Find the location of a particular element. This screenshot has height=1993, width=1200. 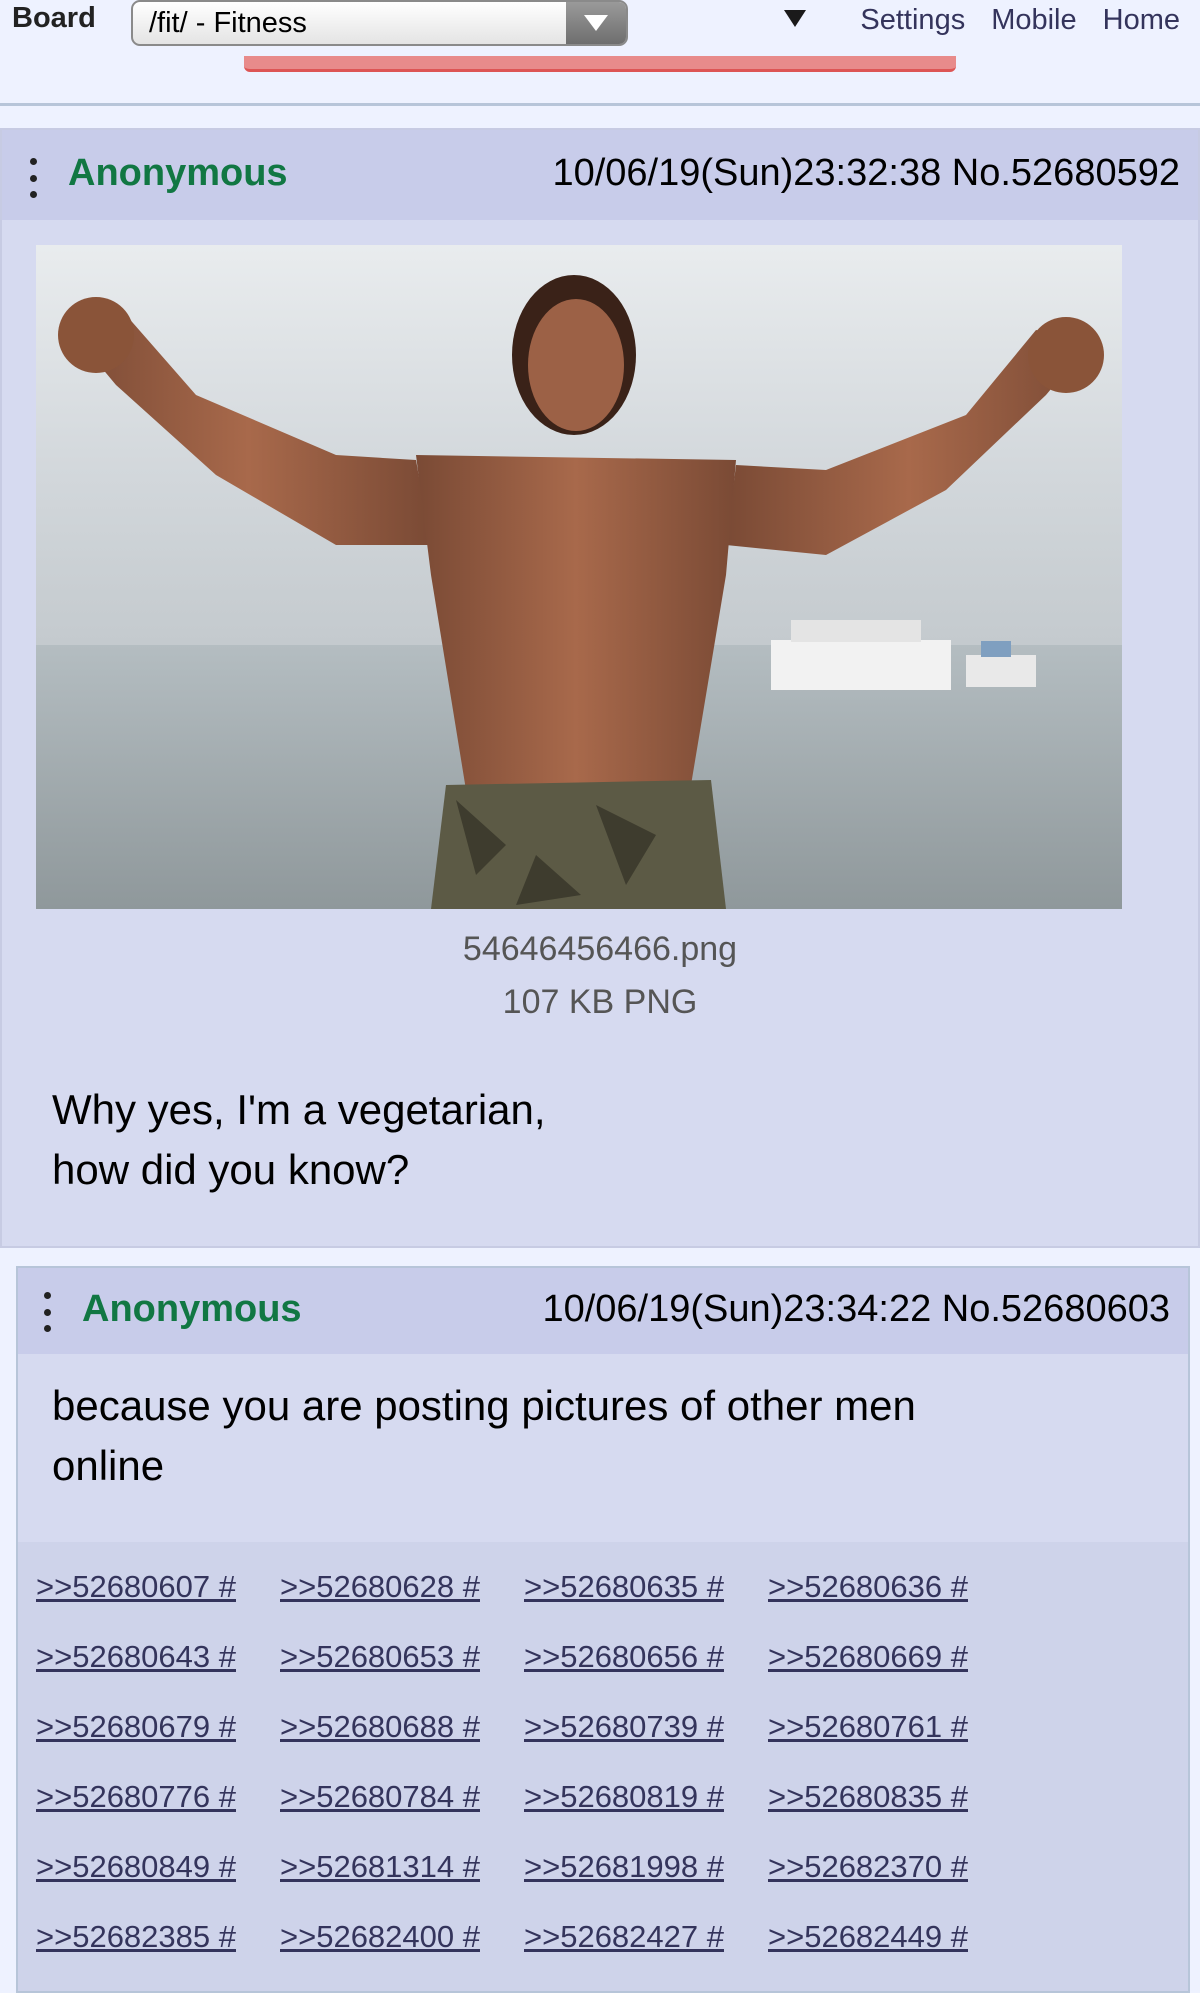

backlink: >>52680607 # is located at coordinates (158, 1587).